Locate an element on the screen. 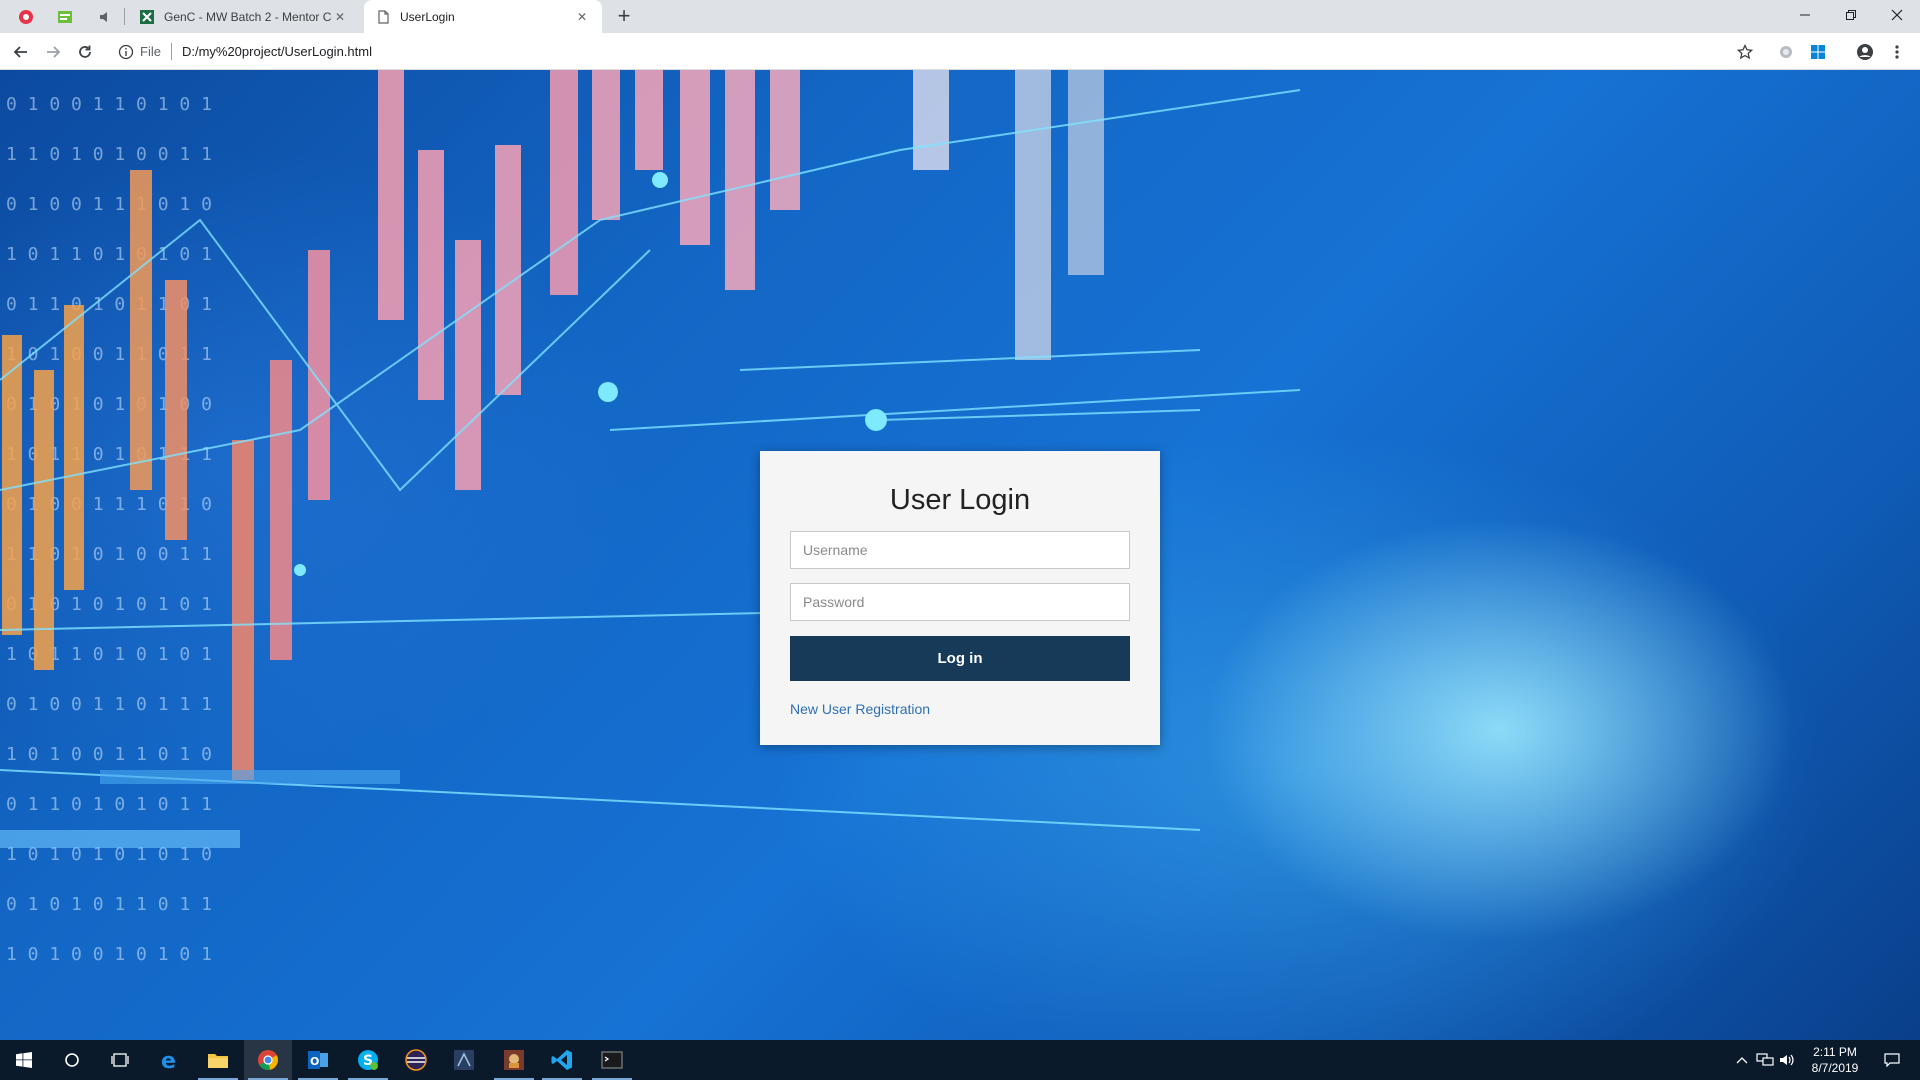  svg-text: 0 1 1 0 1 0 1 0 1 1 is located at coordinates (109, 804).